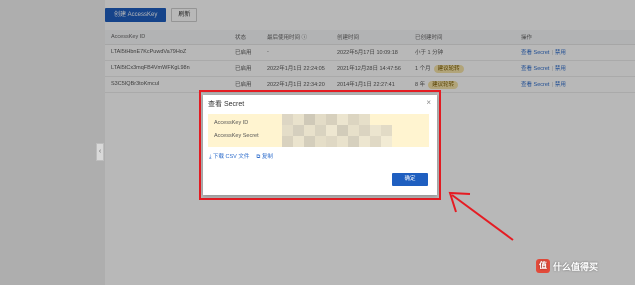  What do you see at coordinates (576, 266) in the screenshot?
I see `watermark-text: 什么值得买` at bounding box center [576, 266].